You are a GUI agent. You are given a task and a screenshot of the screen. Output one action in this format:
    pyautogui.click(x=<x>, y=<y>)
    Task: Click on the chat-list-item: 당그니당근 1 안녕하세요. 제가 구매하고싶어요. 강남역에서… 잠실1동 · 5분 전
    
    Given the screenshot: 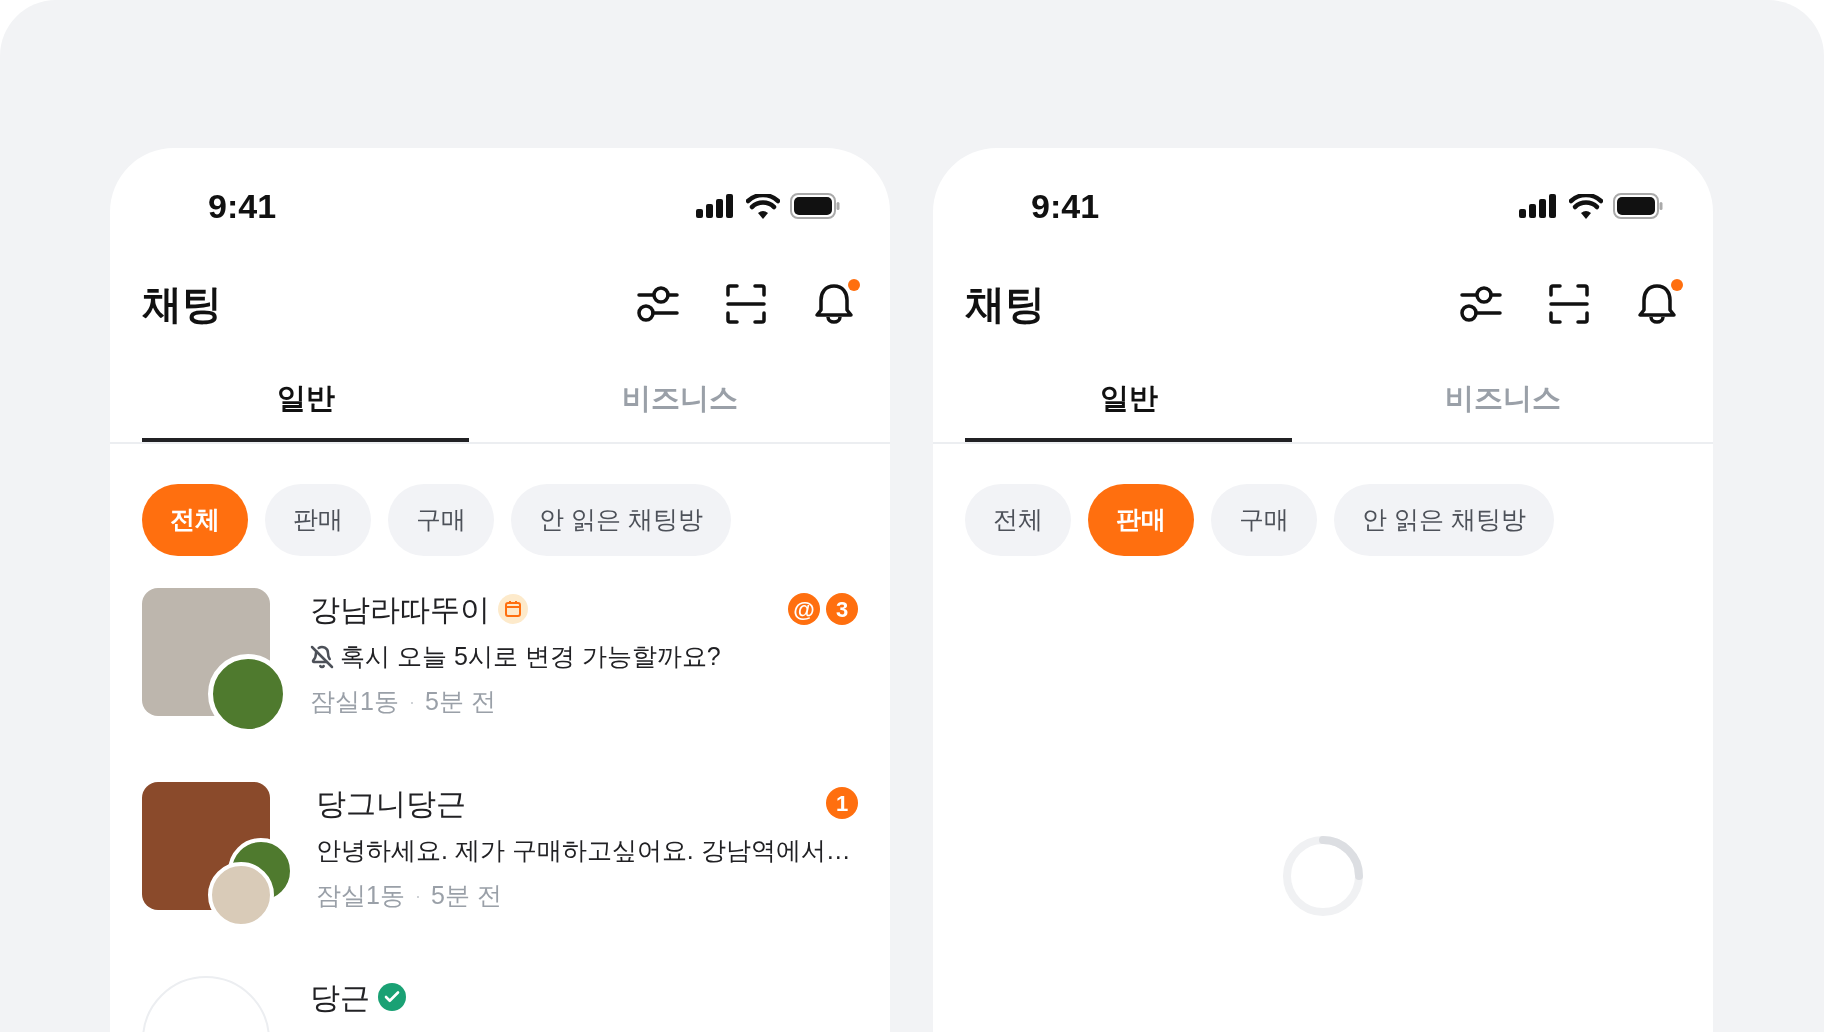 What is the action you would take?
    pyautogui.click(x=500, y=857)
    